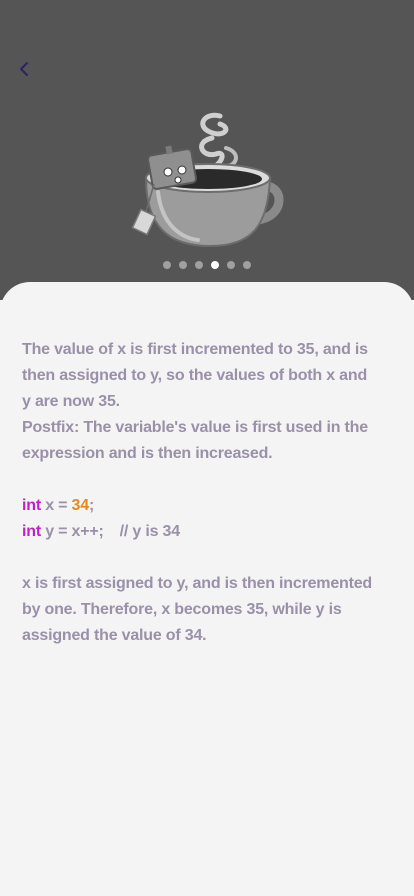 This screenshot has height=896, width=414. What do you see at coordinates (91, 505) in the screenshot?
I see `code-text: ;` at bounding box center [91, 505].